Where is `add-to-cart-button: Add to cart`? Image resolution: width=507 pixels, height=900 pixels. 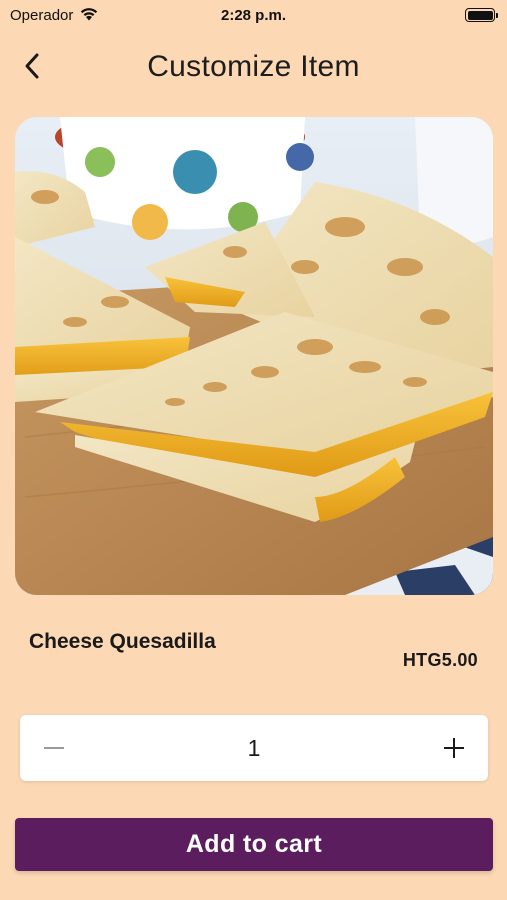
add-to-cart-button: Add to cart is located at coordinates (254, 844).